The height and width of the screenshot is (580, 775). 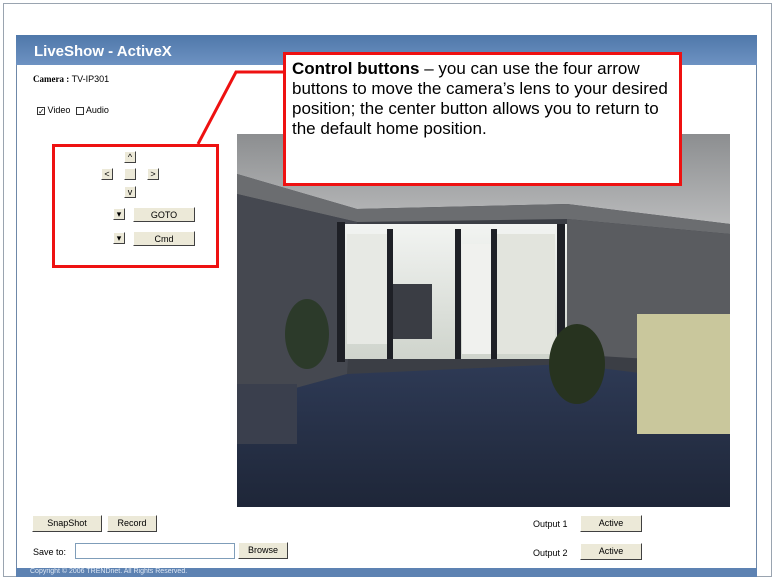 What do you see at coordinates (50, 552) in the screenshot?
I see `save-to-label: Save to:` at bounding box center [50, 552].